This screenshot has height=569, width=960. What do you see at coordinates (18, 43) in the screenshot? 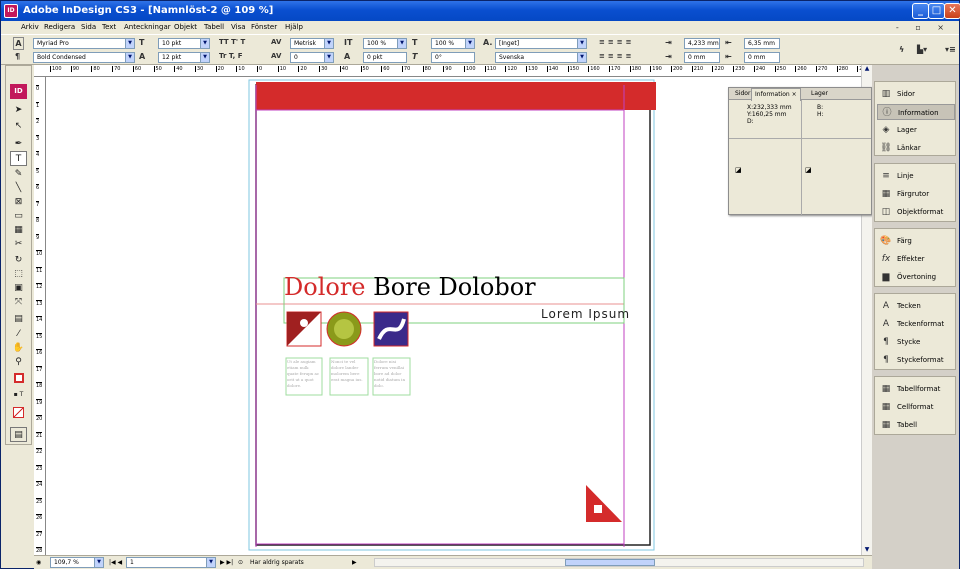
I see `character-mode-icon: A` at bounding box center [18, 43].